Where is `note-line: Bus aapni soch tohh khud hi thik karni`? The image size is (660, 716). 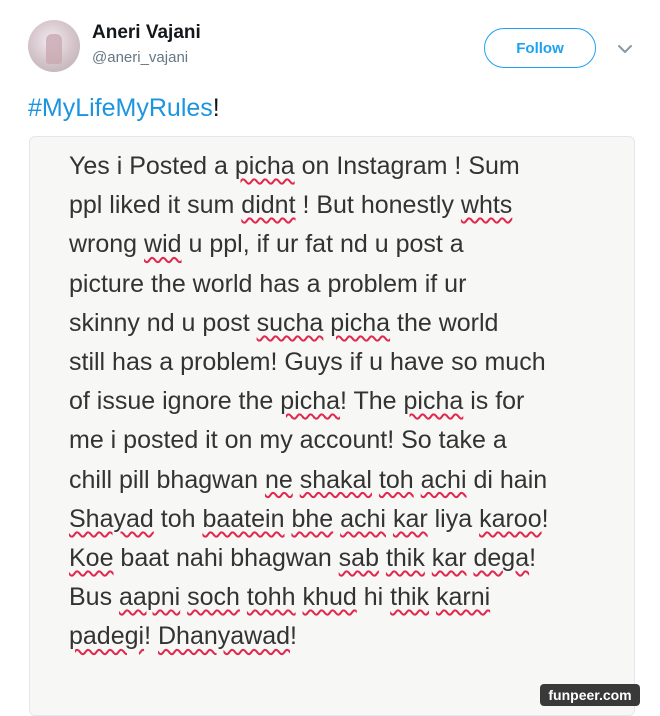
note-line: Bus aapni soch tohh khud hi thik karni is located at coordinates (349, 597).